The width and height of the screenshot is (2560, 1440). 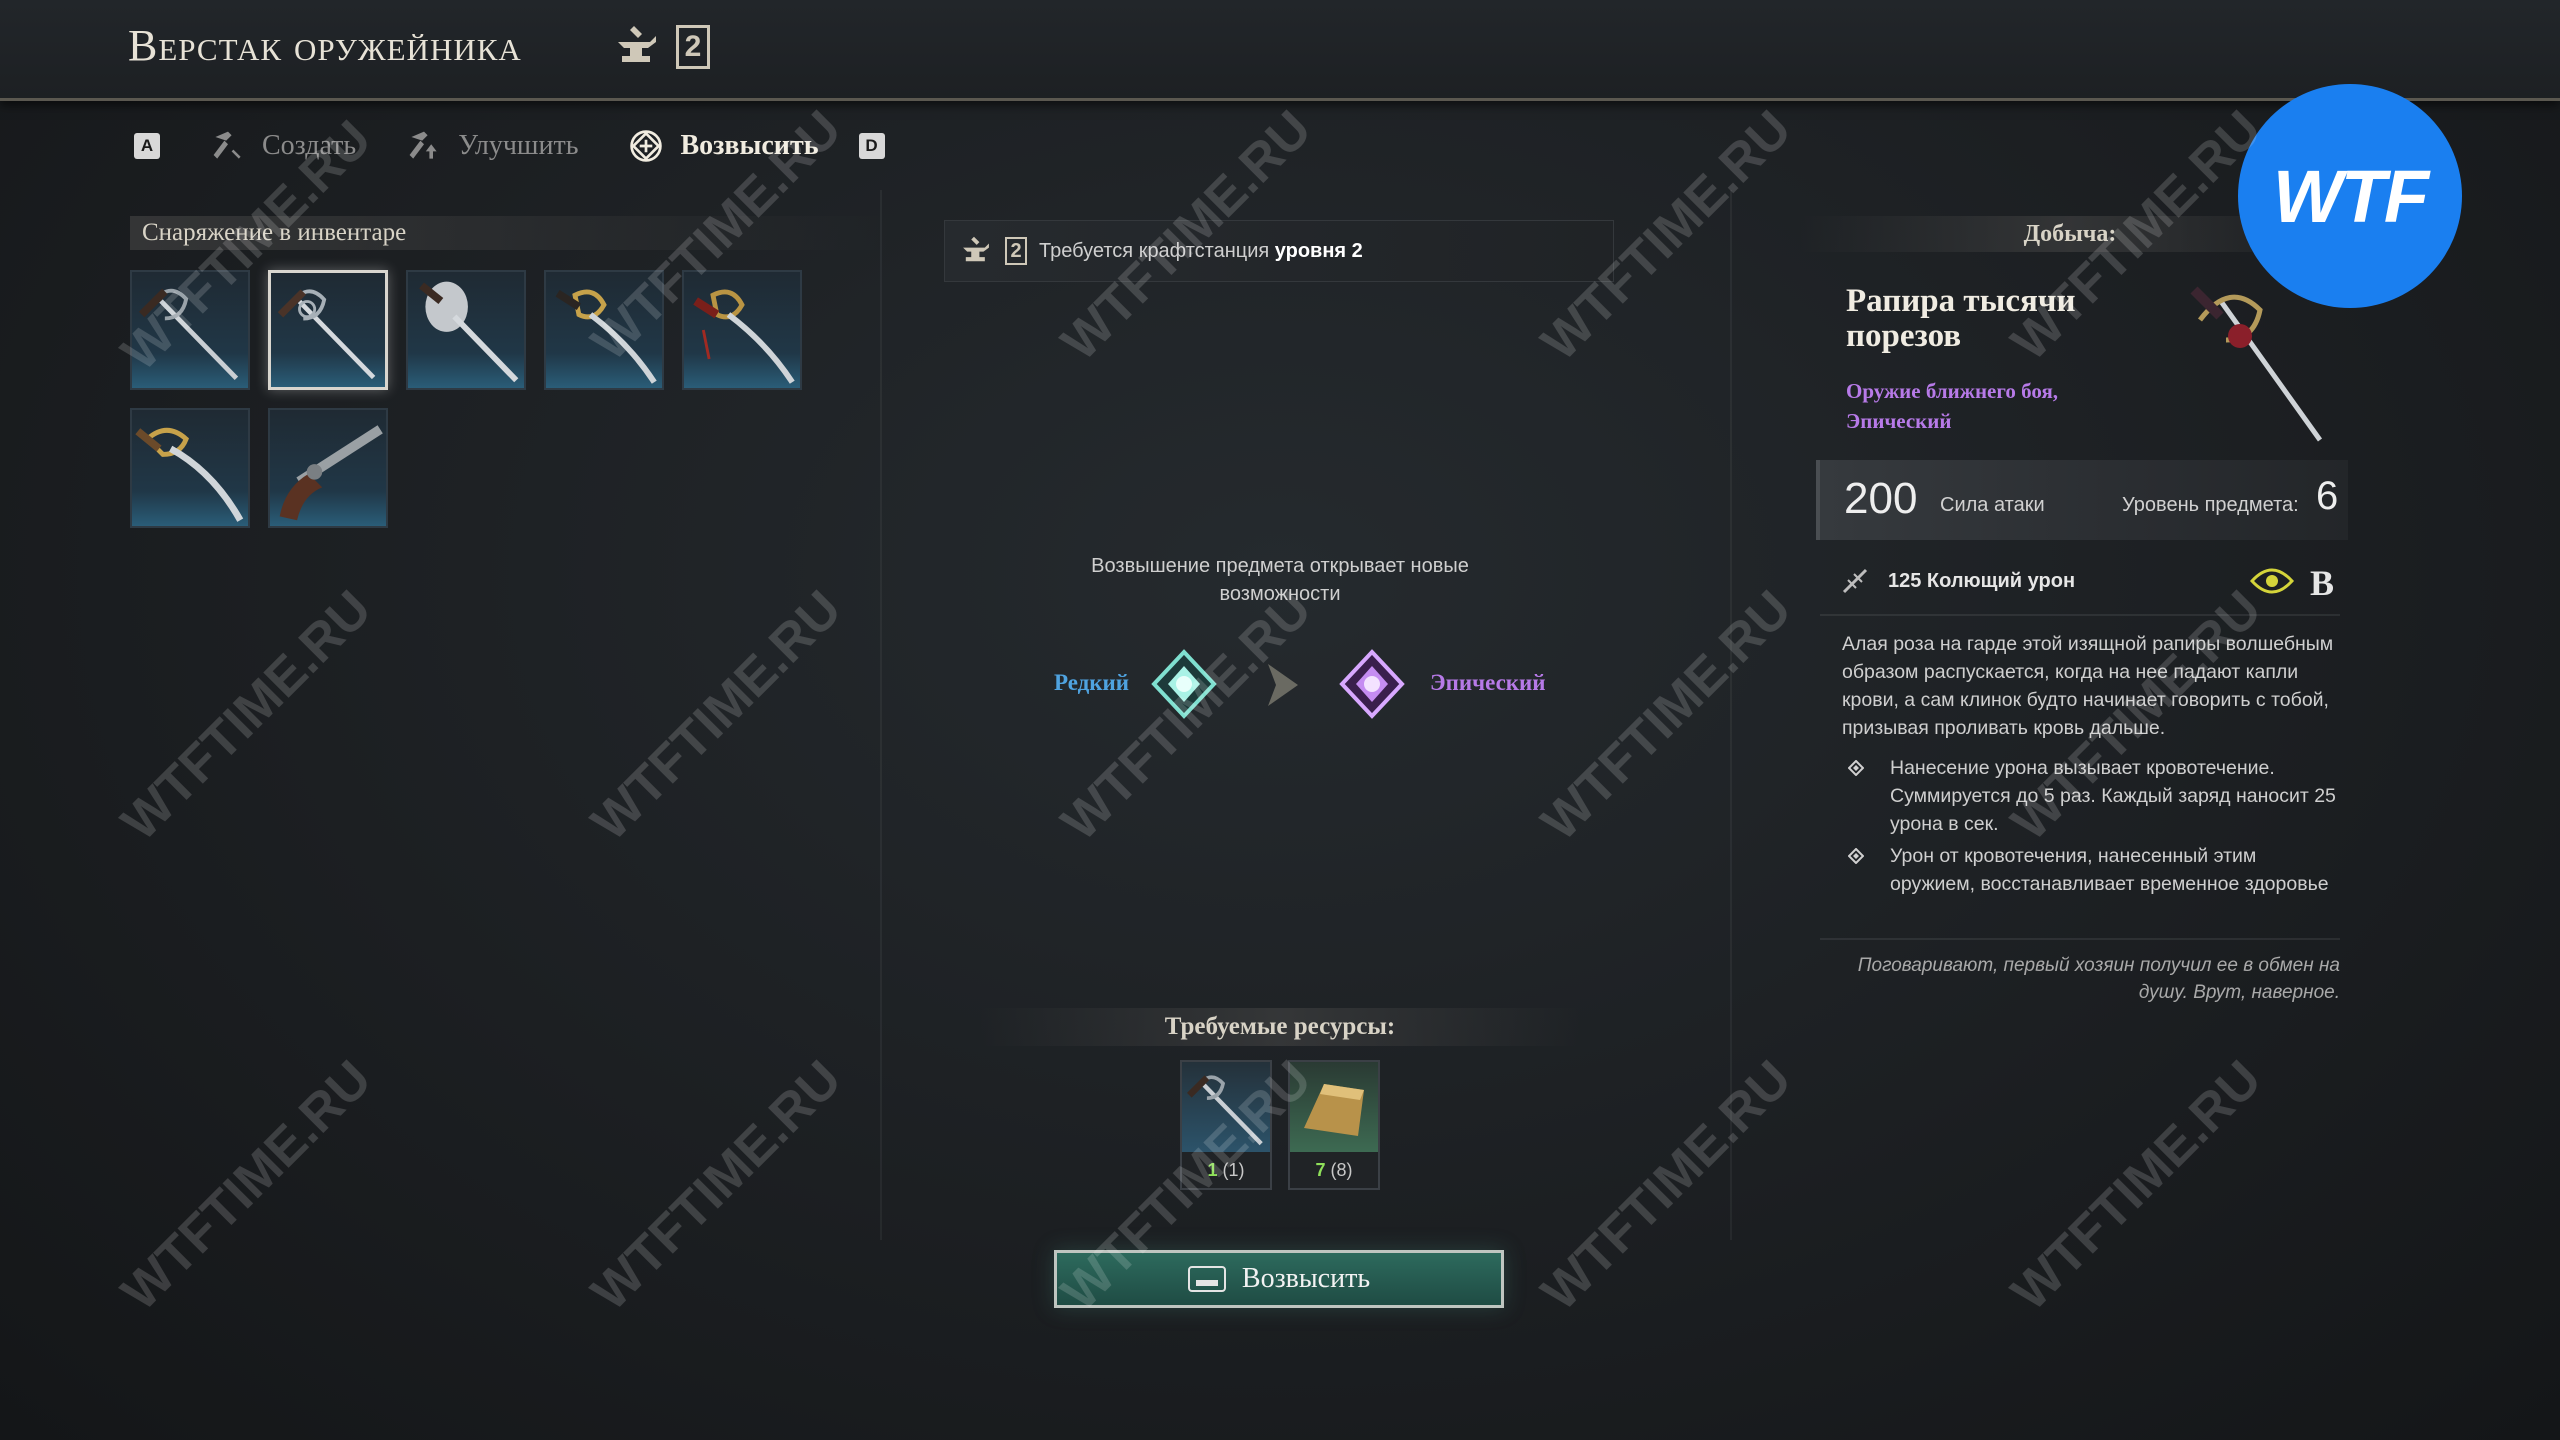 I want to click on inventory-slot-flintlock-pistol, so click(x=328, y=468).